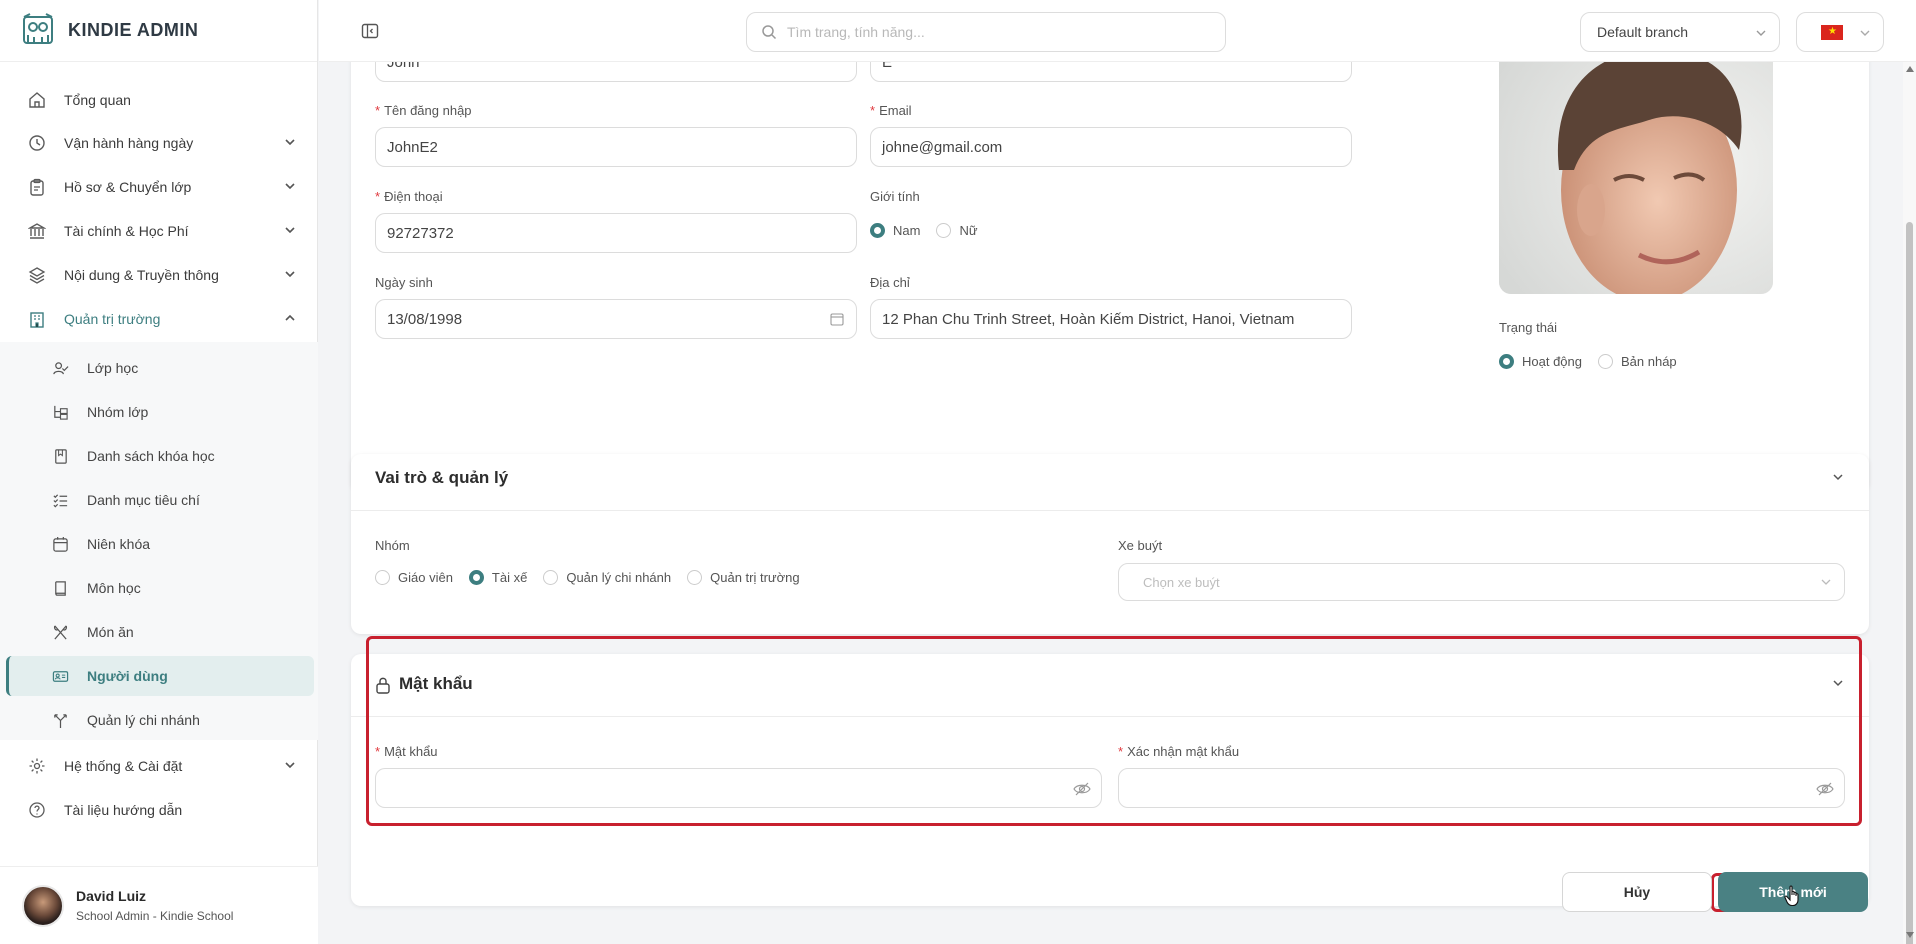 The width and height of the screenshot is (1916, 944). Describe the element at coordinates (1832, 32) in the screenshot. I see `vietnam-flag-icon: ★` at that location.